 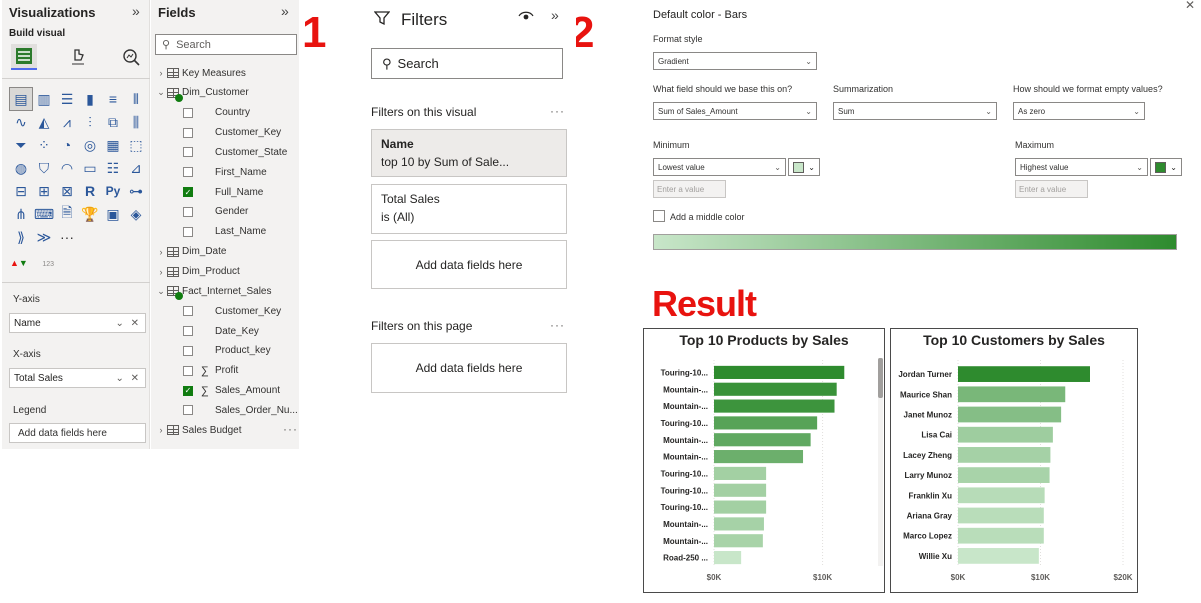 What do you see at coordinates (229, 232) in the screenshot?
I see `field-node: Last_Name` at bounding box center [229, 232].